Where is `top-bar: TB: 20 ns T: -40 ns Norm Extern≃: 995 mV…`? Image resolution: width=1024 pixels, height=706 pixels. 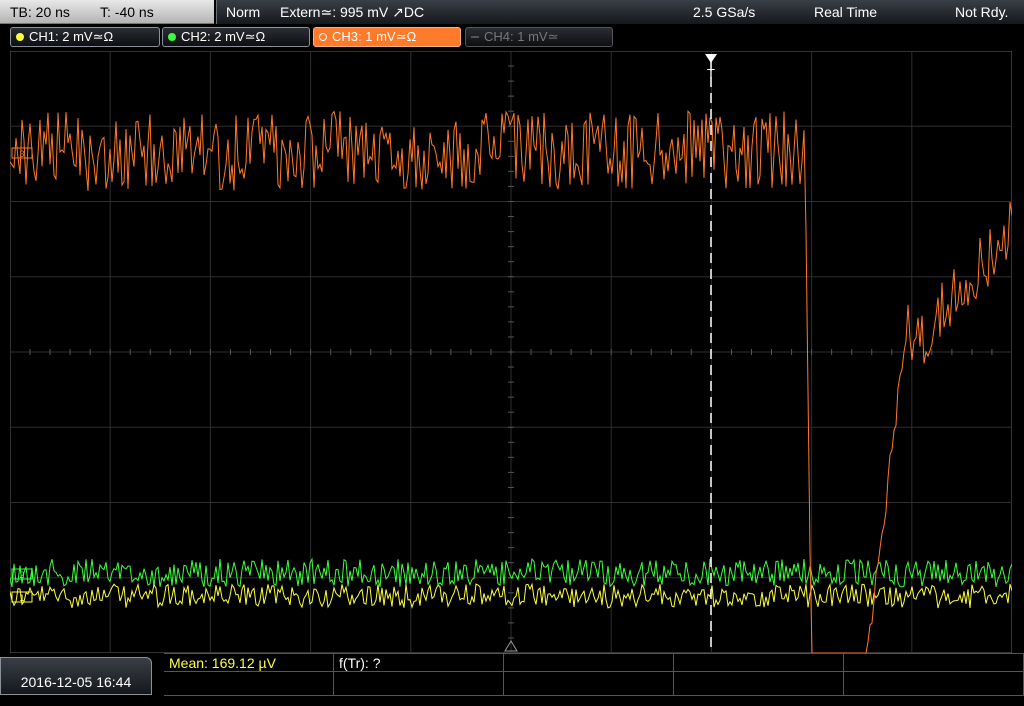 top-bar: TB: 20 ns T: -40 ns Norm Extern≃: 995 mV… is located at coordinates (512, 12).